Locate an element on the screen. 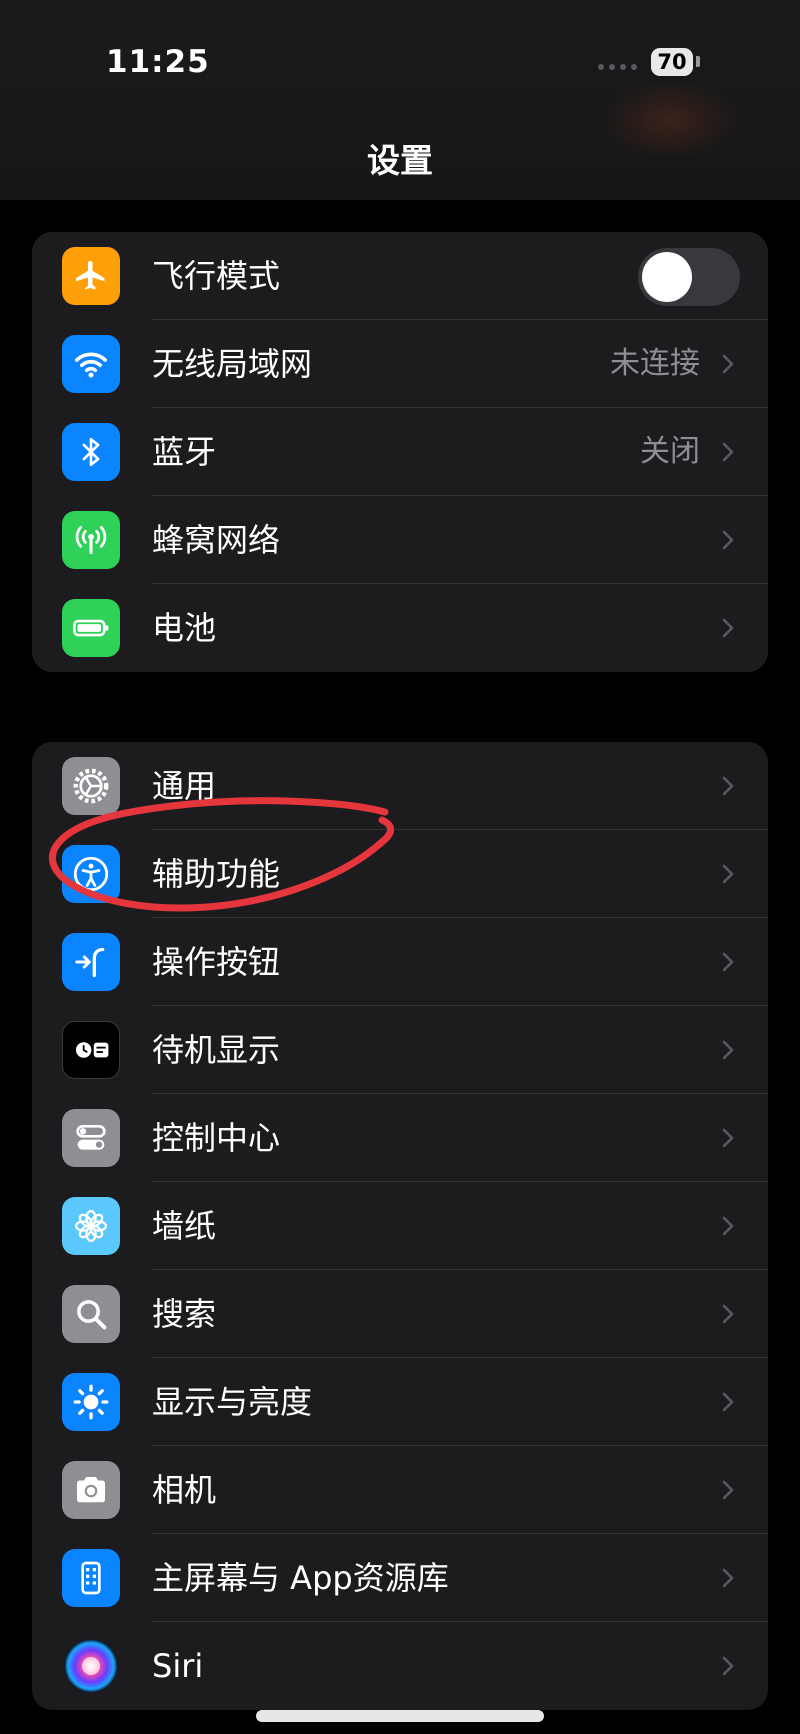 The image size is (800, 1734). settings-row-value: 关闭 is located at coordinates (670, 451).